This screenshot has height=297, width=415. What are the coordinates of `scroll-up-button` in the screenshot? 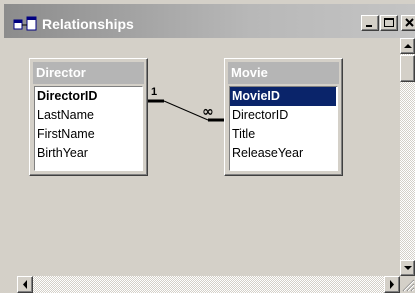 It's located at (407, 46).